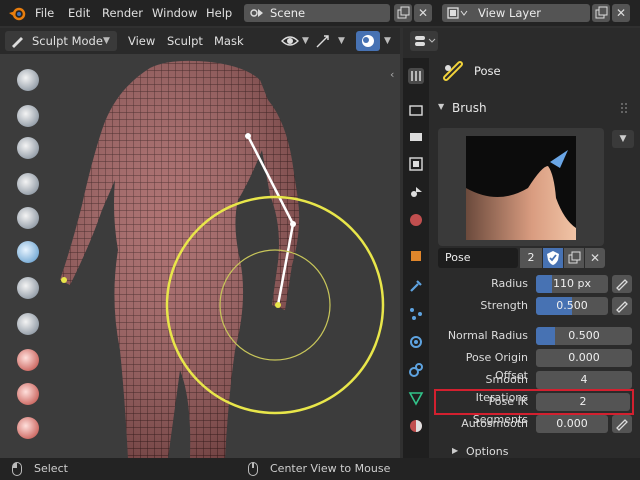 The width and height of the screenshot is (640, 480). I want to click on blob-brush-icon, so click(28, 288).